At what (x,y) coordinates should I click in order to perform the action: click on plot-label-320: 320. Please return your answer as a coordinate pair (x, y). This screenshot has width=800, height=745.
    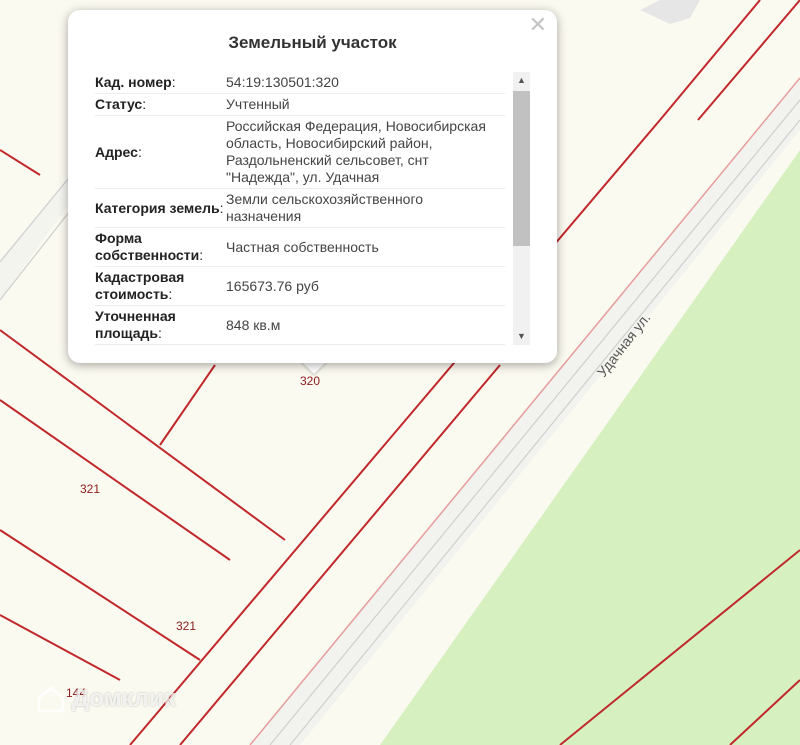
    Looking at the image, I should click on (310, 381).